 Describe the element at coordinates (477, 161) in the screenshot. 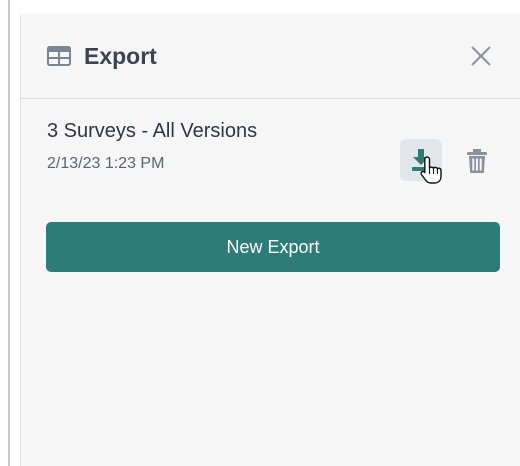

I see `trash-icon` at that location.